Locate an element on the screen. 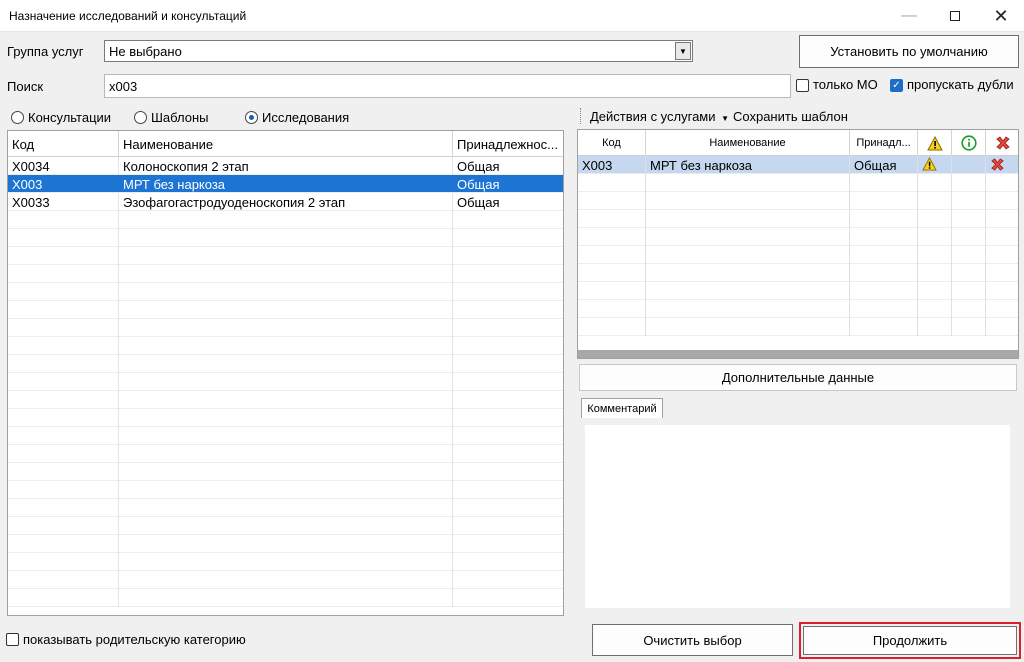  delete-icon is located at coordinates (1003, 143).